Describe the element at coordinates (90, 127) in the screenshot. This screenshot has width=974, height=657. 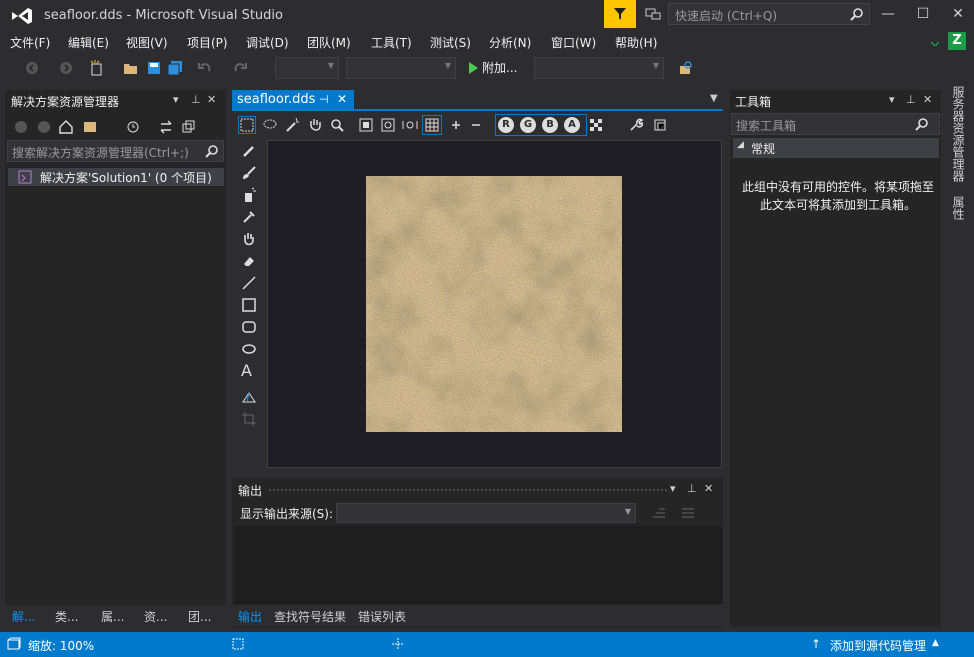
I see `switch-views-icon` at that location.